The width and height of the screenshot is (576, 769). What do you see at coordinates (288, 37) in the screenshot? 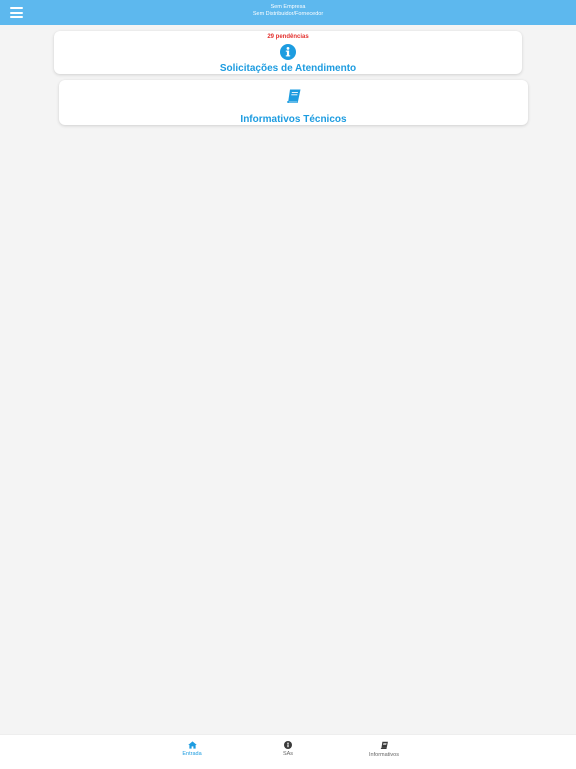
I see `pending-count-badge: 29 pendências` at bounding box center [288, 37].